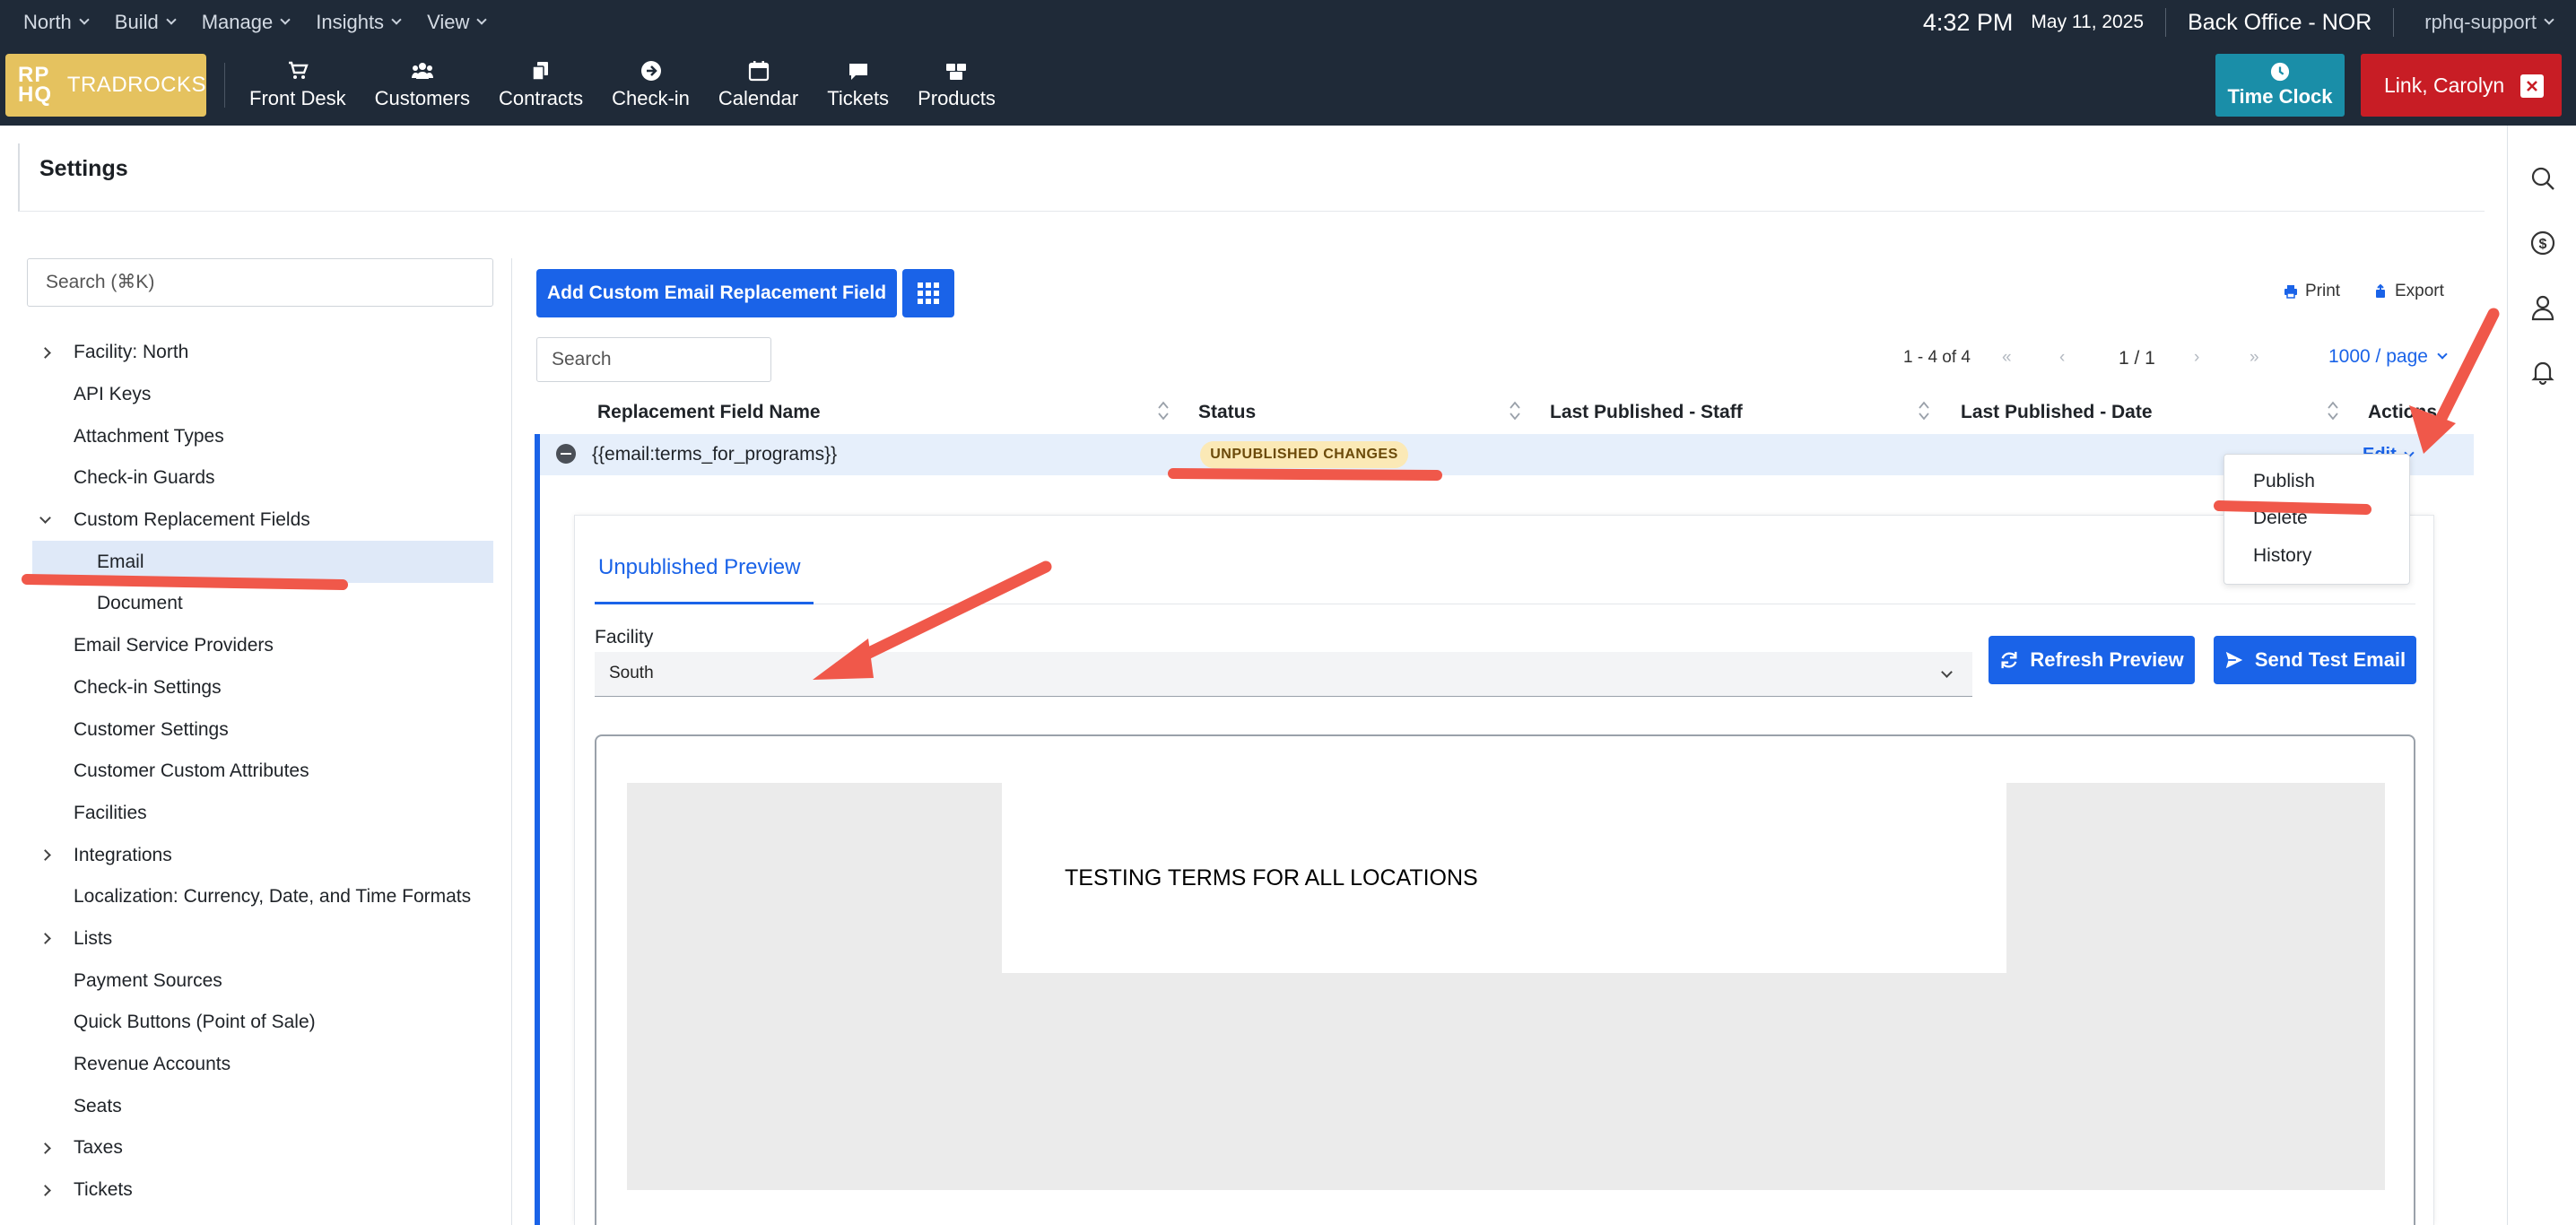 The width and height of the screenshot is (2576, 1225). Describe the element at coordinates (261, 353) in the screenshot. I see `sidebar-item-facility: Facility: North` at that location.